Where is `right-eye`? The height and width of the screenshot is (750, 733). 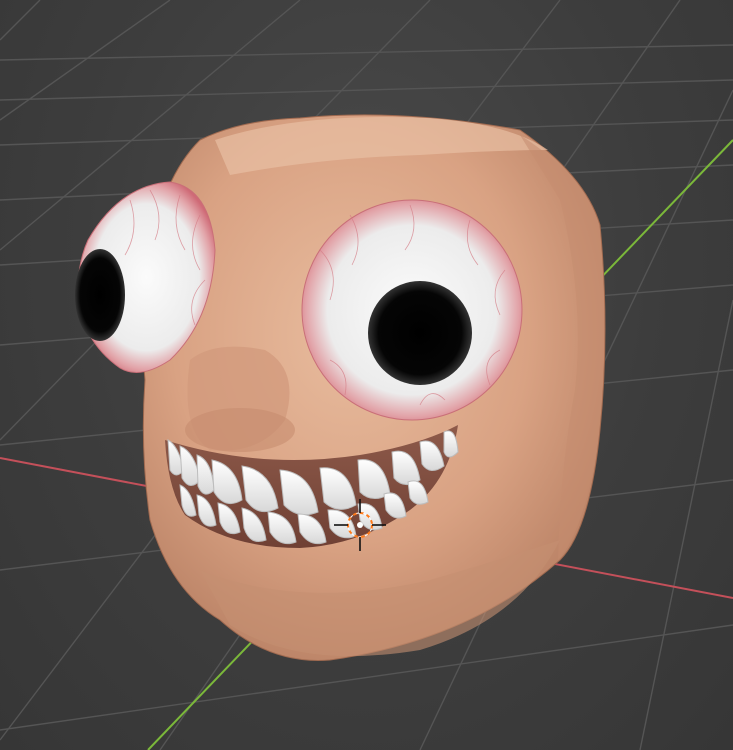 right-eye is located at coordinates (412, 310).